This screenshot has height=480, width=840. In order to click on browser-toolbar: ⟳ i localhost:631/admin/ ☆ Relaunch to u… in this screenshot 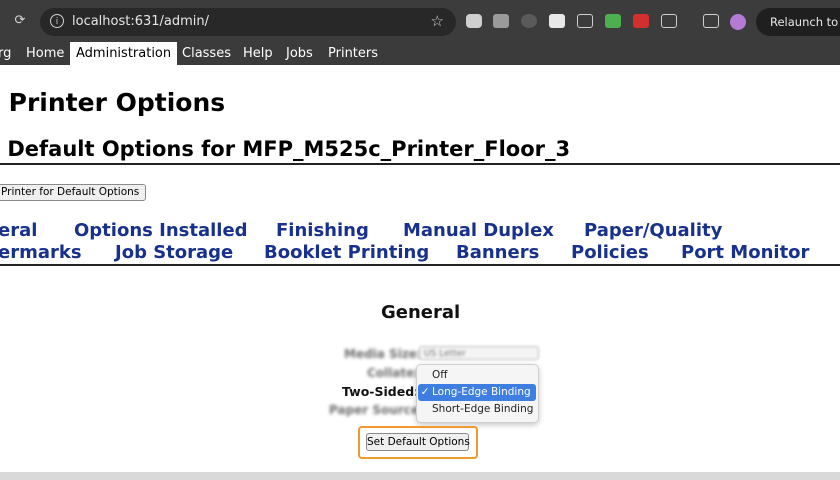, I will do `click(420, 21)`.